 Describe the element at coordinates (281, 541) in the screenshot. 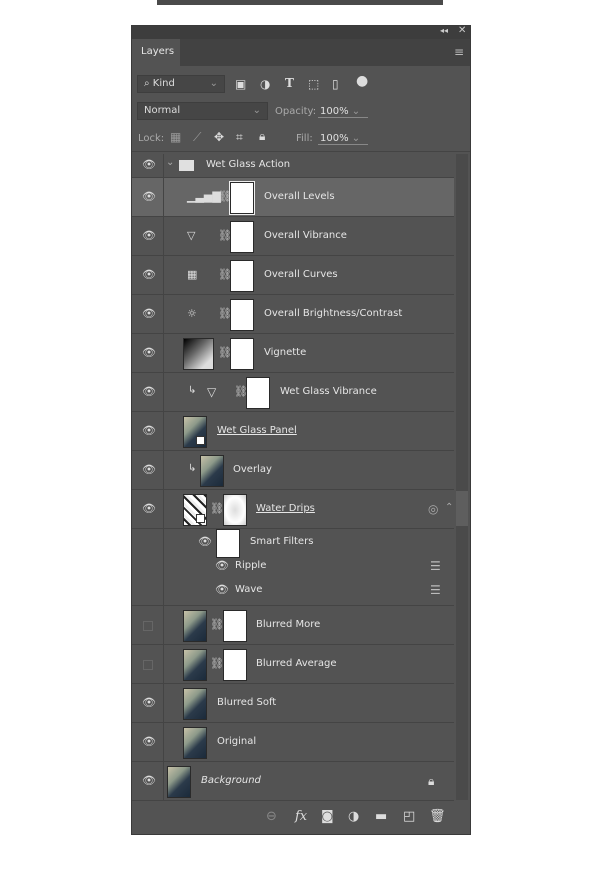

I see `layer-name: Smart Filters` at that location.